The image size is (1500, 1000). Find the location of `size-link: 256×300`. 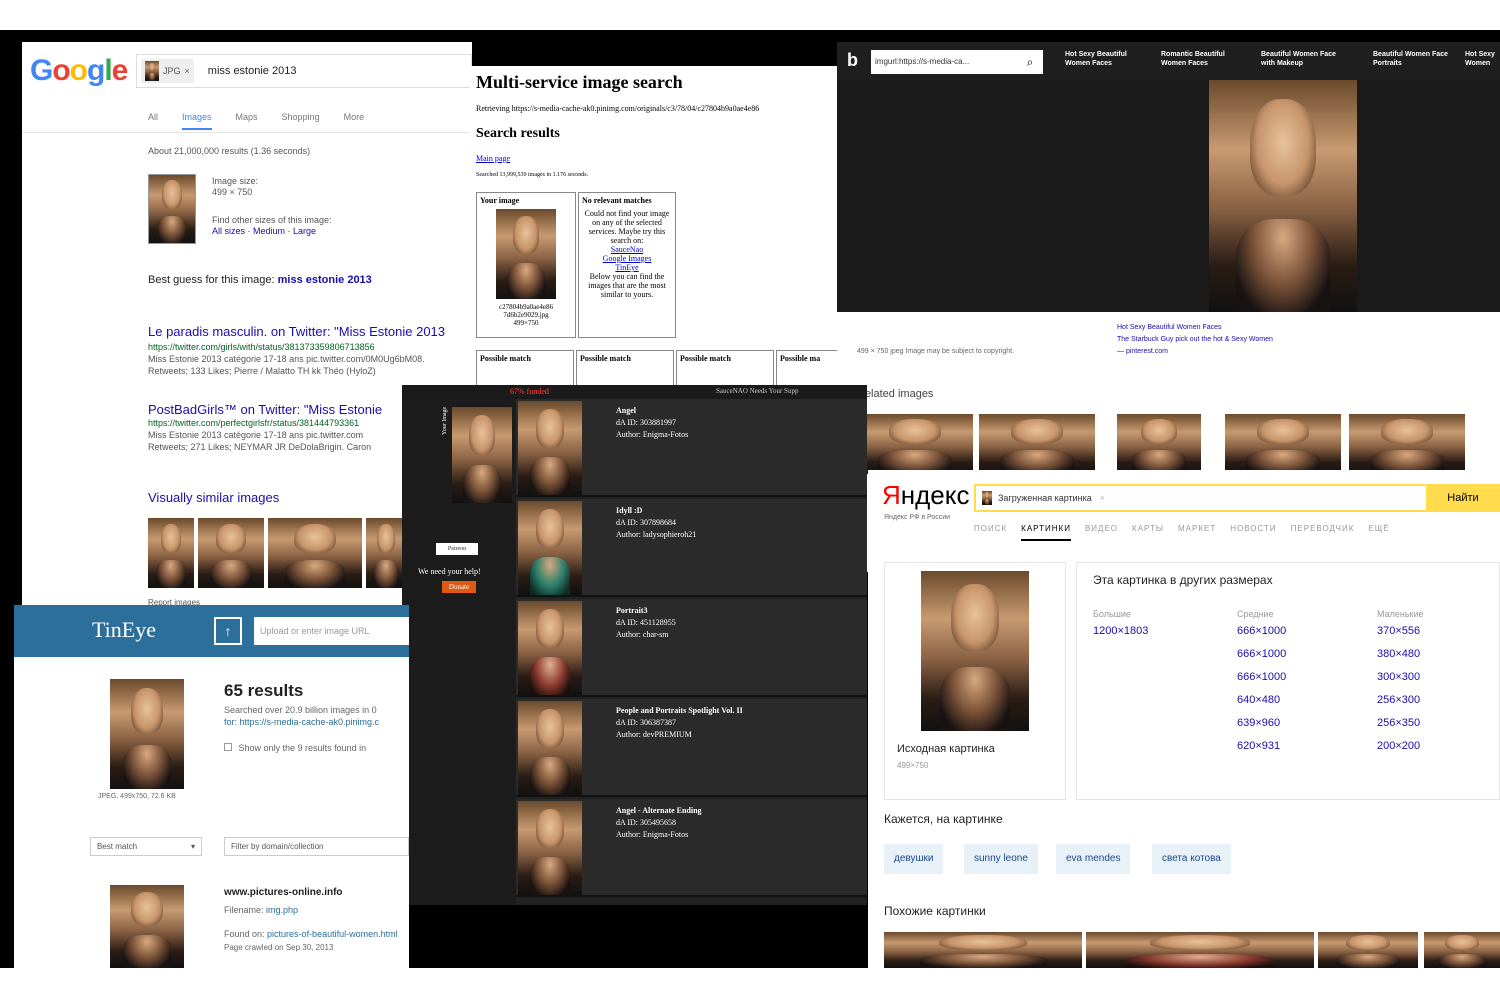

size-link: 256×300 is located at coordinates (1398, 700).